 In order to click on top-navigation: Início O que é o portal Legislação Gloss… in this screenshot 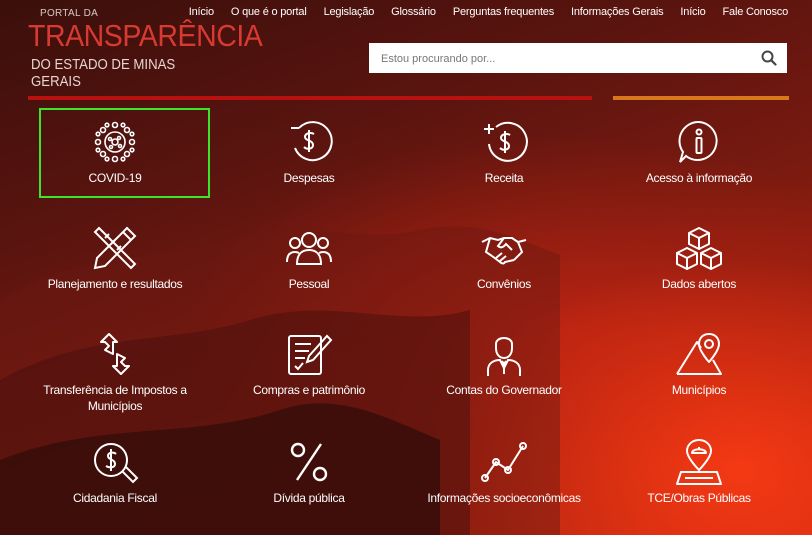, I will do `click(488, 12)`.